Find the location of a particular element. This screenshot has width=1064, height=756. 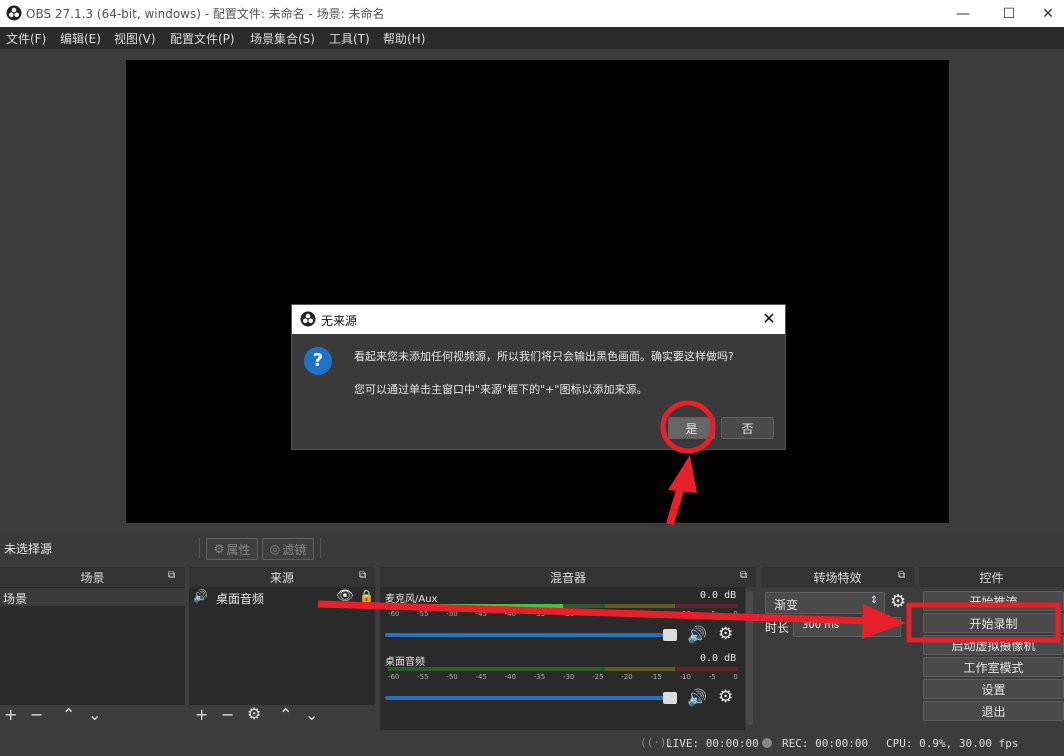

visibility-eye-icon: 👁 is located at coordinates (345, 596).